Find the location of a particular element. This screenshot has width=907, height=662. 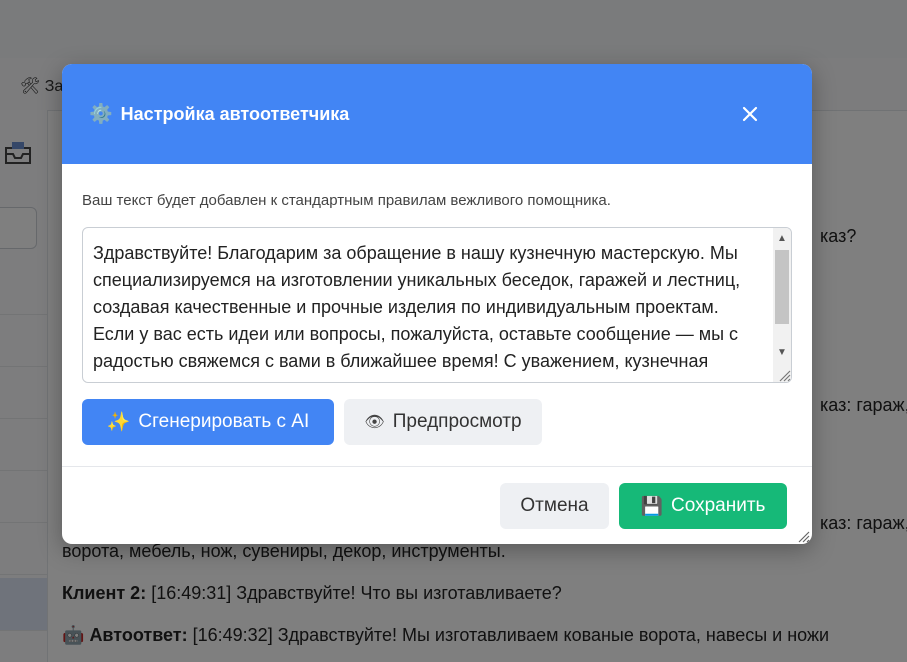

resize-grip-icon is located at coordinates (783, 374).